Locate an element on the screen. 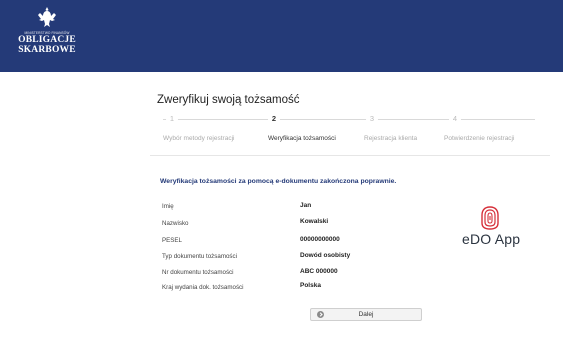  brand-line-1: OBLIGACJE is located at coordinates (47, 40).